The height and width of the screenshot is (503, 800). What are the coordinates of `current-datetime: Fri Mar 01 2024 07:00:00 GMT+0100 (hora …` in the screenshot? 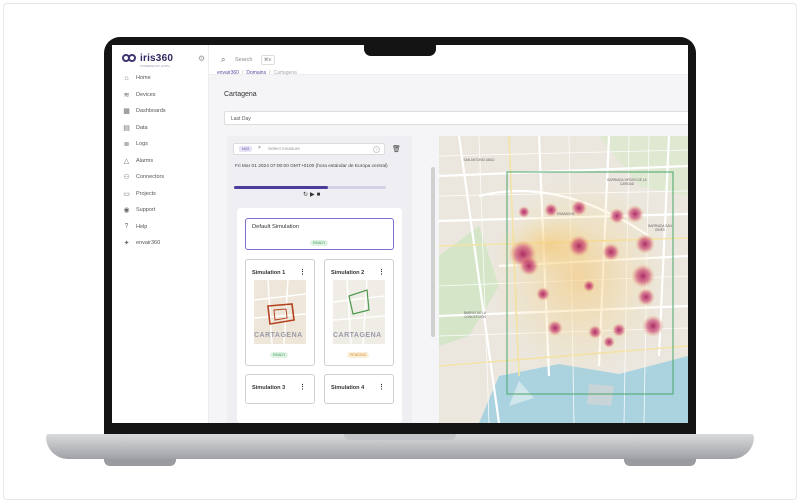 It's located at (311, 166).